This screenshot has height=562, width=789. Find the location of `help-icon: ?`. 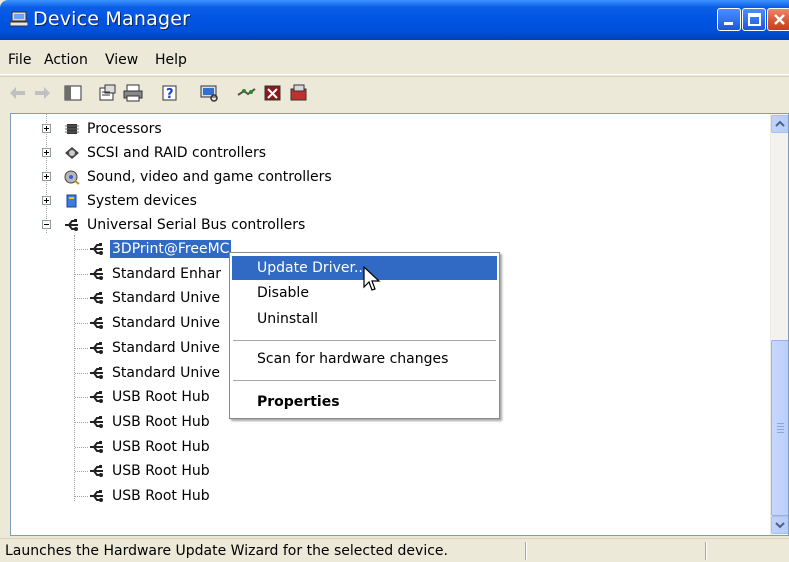

help-icon: ? is located at coordinates (171, 93).